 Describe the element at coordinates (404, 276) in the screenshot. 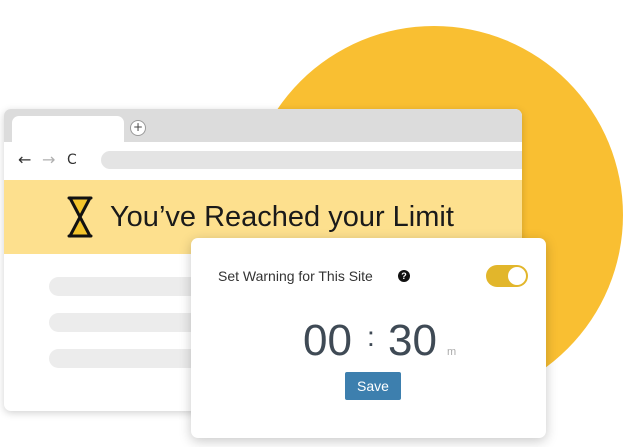

I see `help-icon: ?` at that location.